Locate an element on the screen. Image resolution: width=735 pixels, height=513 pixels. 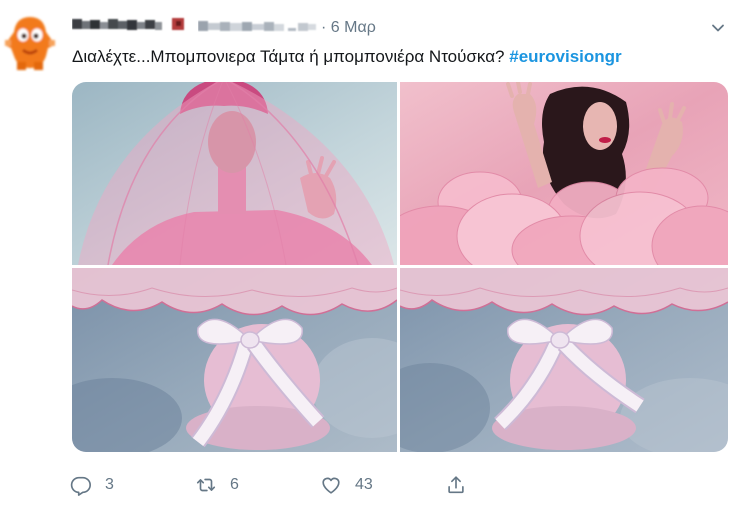
like-button: 43 is located at coordinates (346, 485).